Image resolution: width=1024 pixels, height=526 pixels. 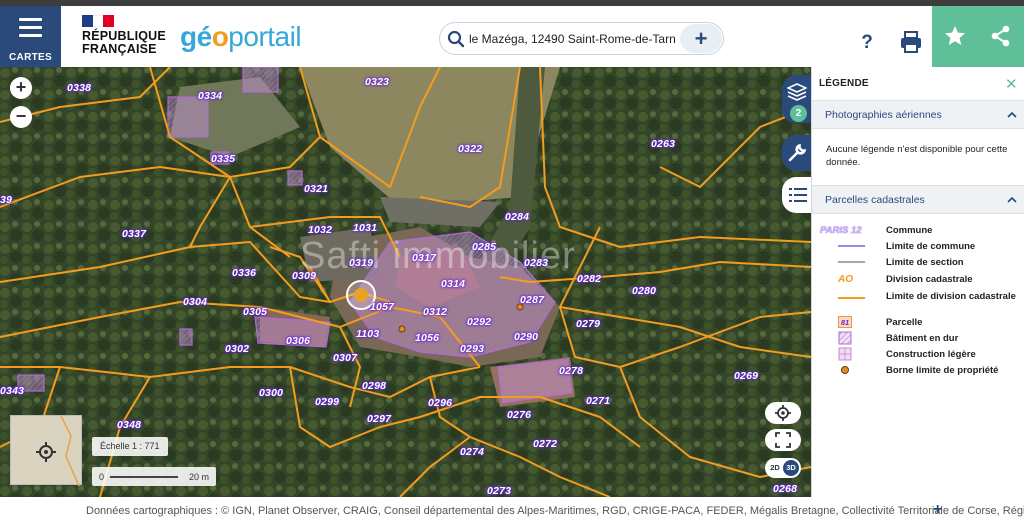 I want to click on property-marker-icon, so click(x=845, y=370).